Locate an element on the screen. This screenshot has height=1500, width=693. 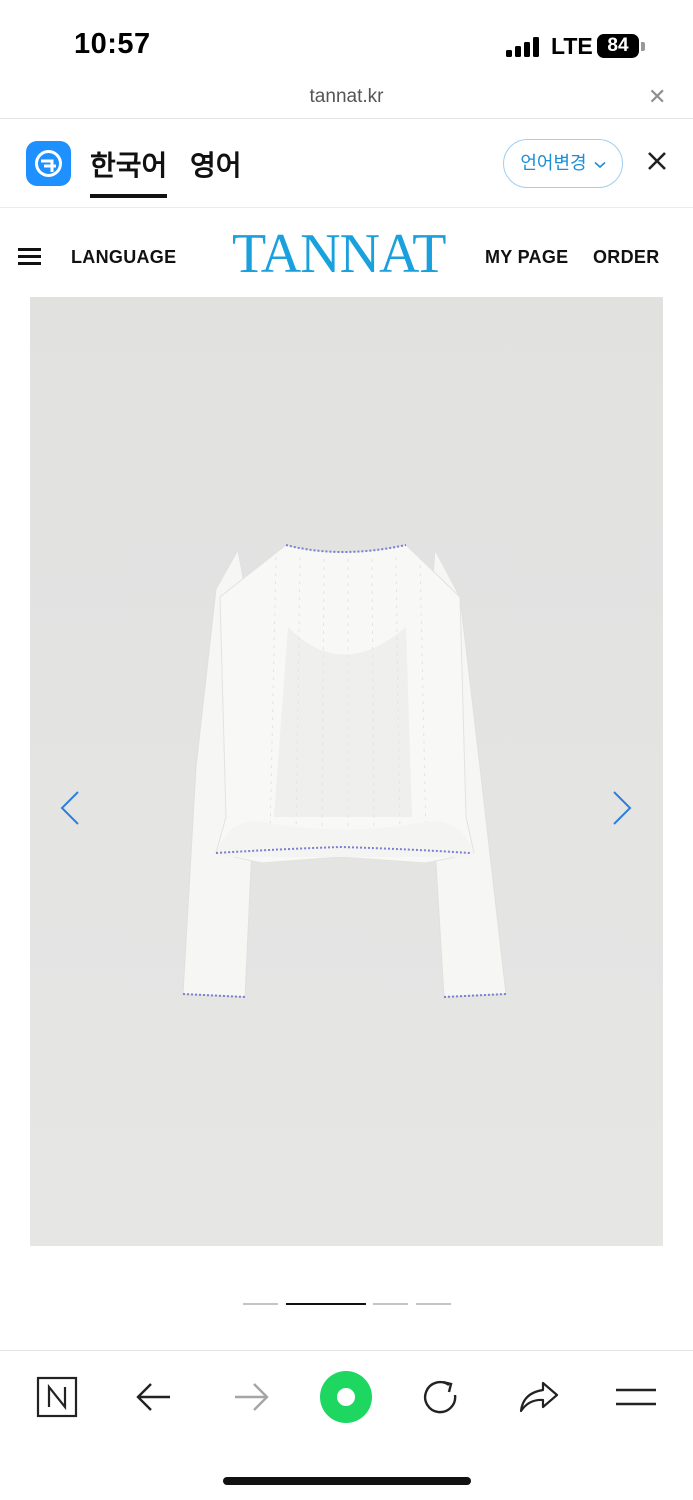
home-indicator is located at coordinates (347, 1481).